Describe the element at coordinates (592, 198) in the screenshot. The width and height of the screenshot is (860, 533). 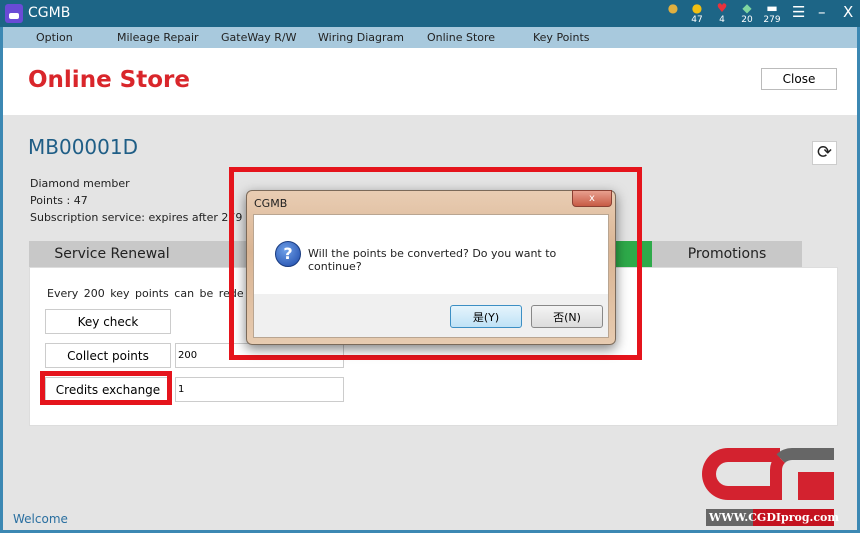
I see `dialog-close-button: x` at that location.